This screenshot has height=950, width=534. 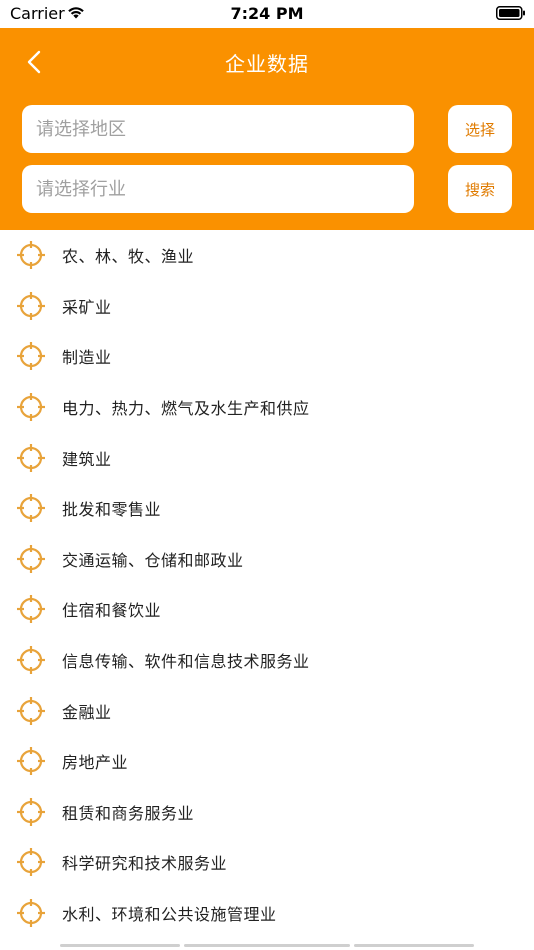 I want to click on list-item-label: 制造业, so click(x=87, y=358).